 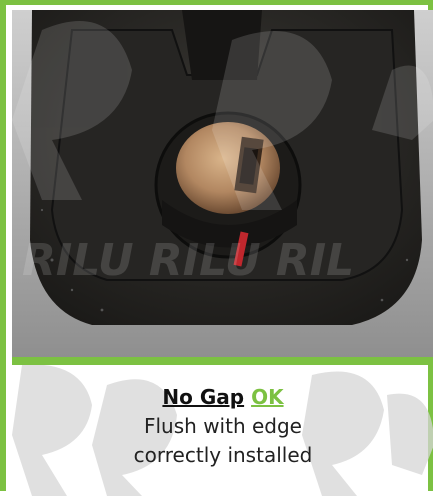 I want to click on green-divider, so click(x=222, y=361).